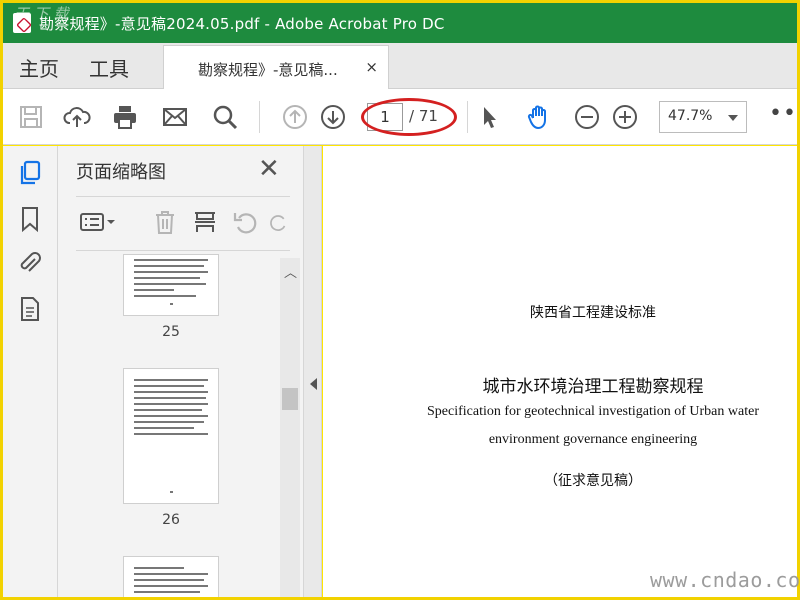 Image resolution: width=800 pixels, height=600 pixels. What do you see at coordinates (175, 117) in the screenshot?
I see `email-icon` at bounding box center [175, 117].